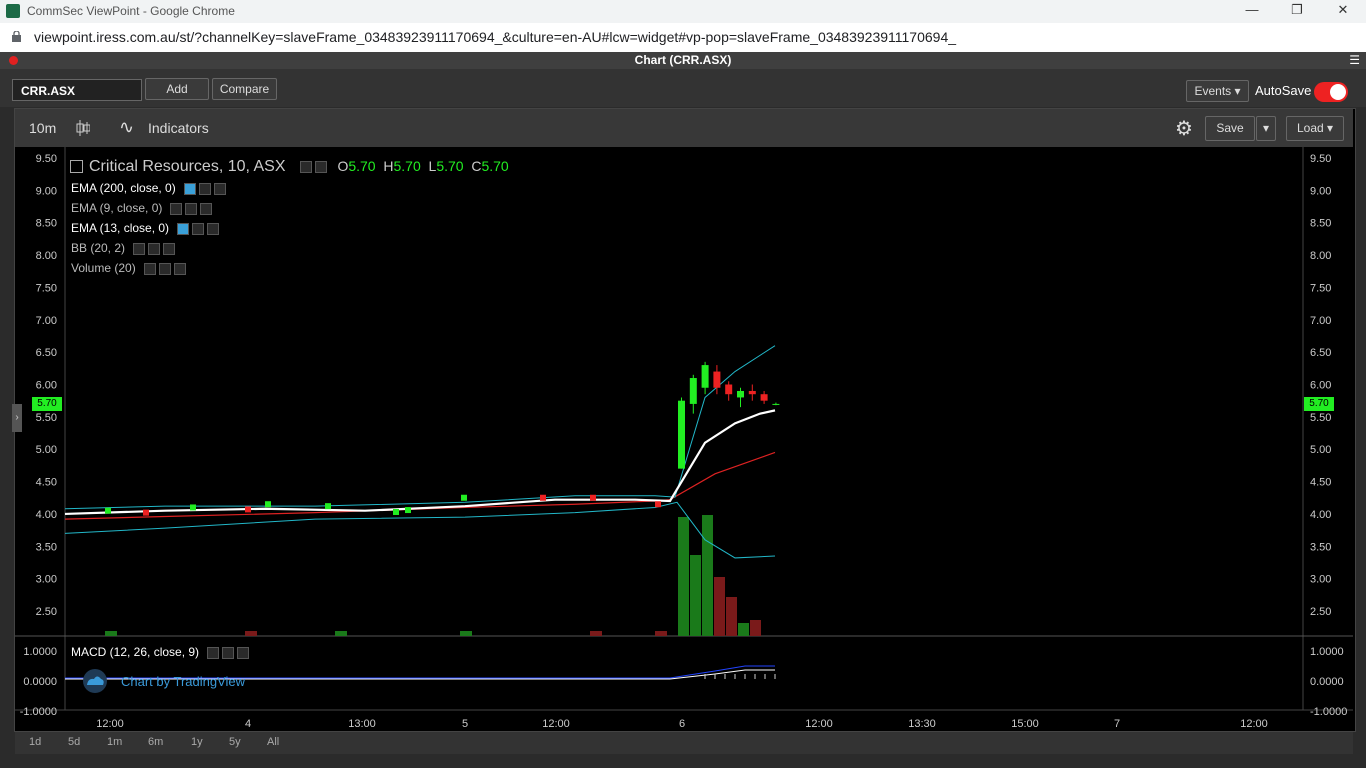 This screenshot has width=1366, height=768. Describe the element at coordinates (1184, 128) in the screenshot. I see `settings-gear-icon: ⚙` at that location.